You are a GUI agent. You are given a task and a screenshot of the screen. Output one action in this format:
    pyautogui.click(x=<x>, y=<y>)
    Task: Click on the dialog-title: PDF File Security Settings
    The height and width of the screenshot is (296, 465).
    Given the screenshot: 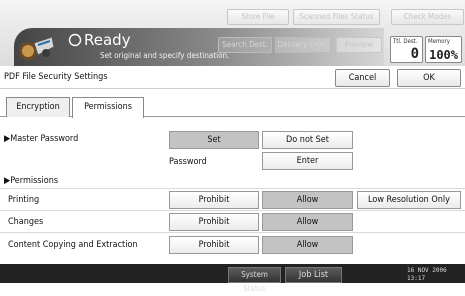 What is the action you would take?
    pyautogui.click(x=56, y=77)
    